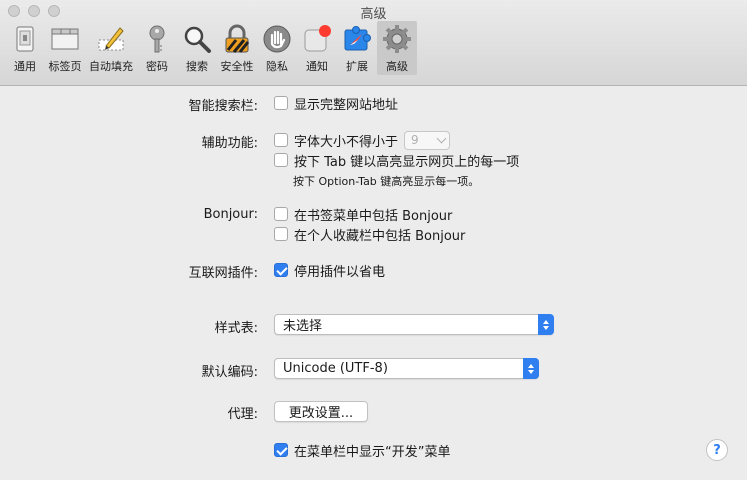  Describe the element at coordinates (346, 105) in the screenshot. I see `show-full-address-text: 显示完整网站地址` at that location.